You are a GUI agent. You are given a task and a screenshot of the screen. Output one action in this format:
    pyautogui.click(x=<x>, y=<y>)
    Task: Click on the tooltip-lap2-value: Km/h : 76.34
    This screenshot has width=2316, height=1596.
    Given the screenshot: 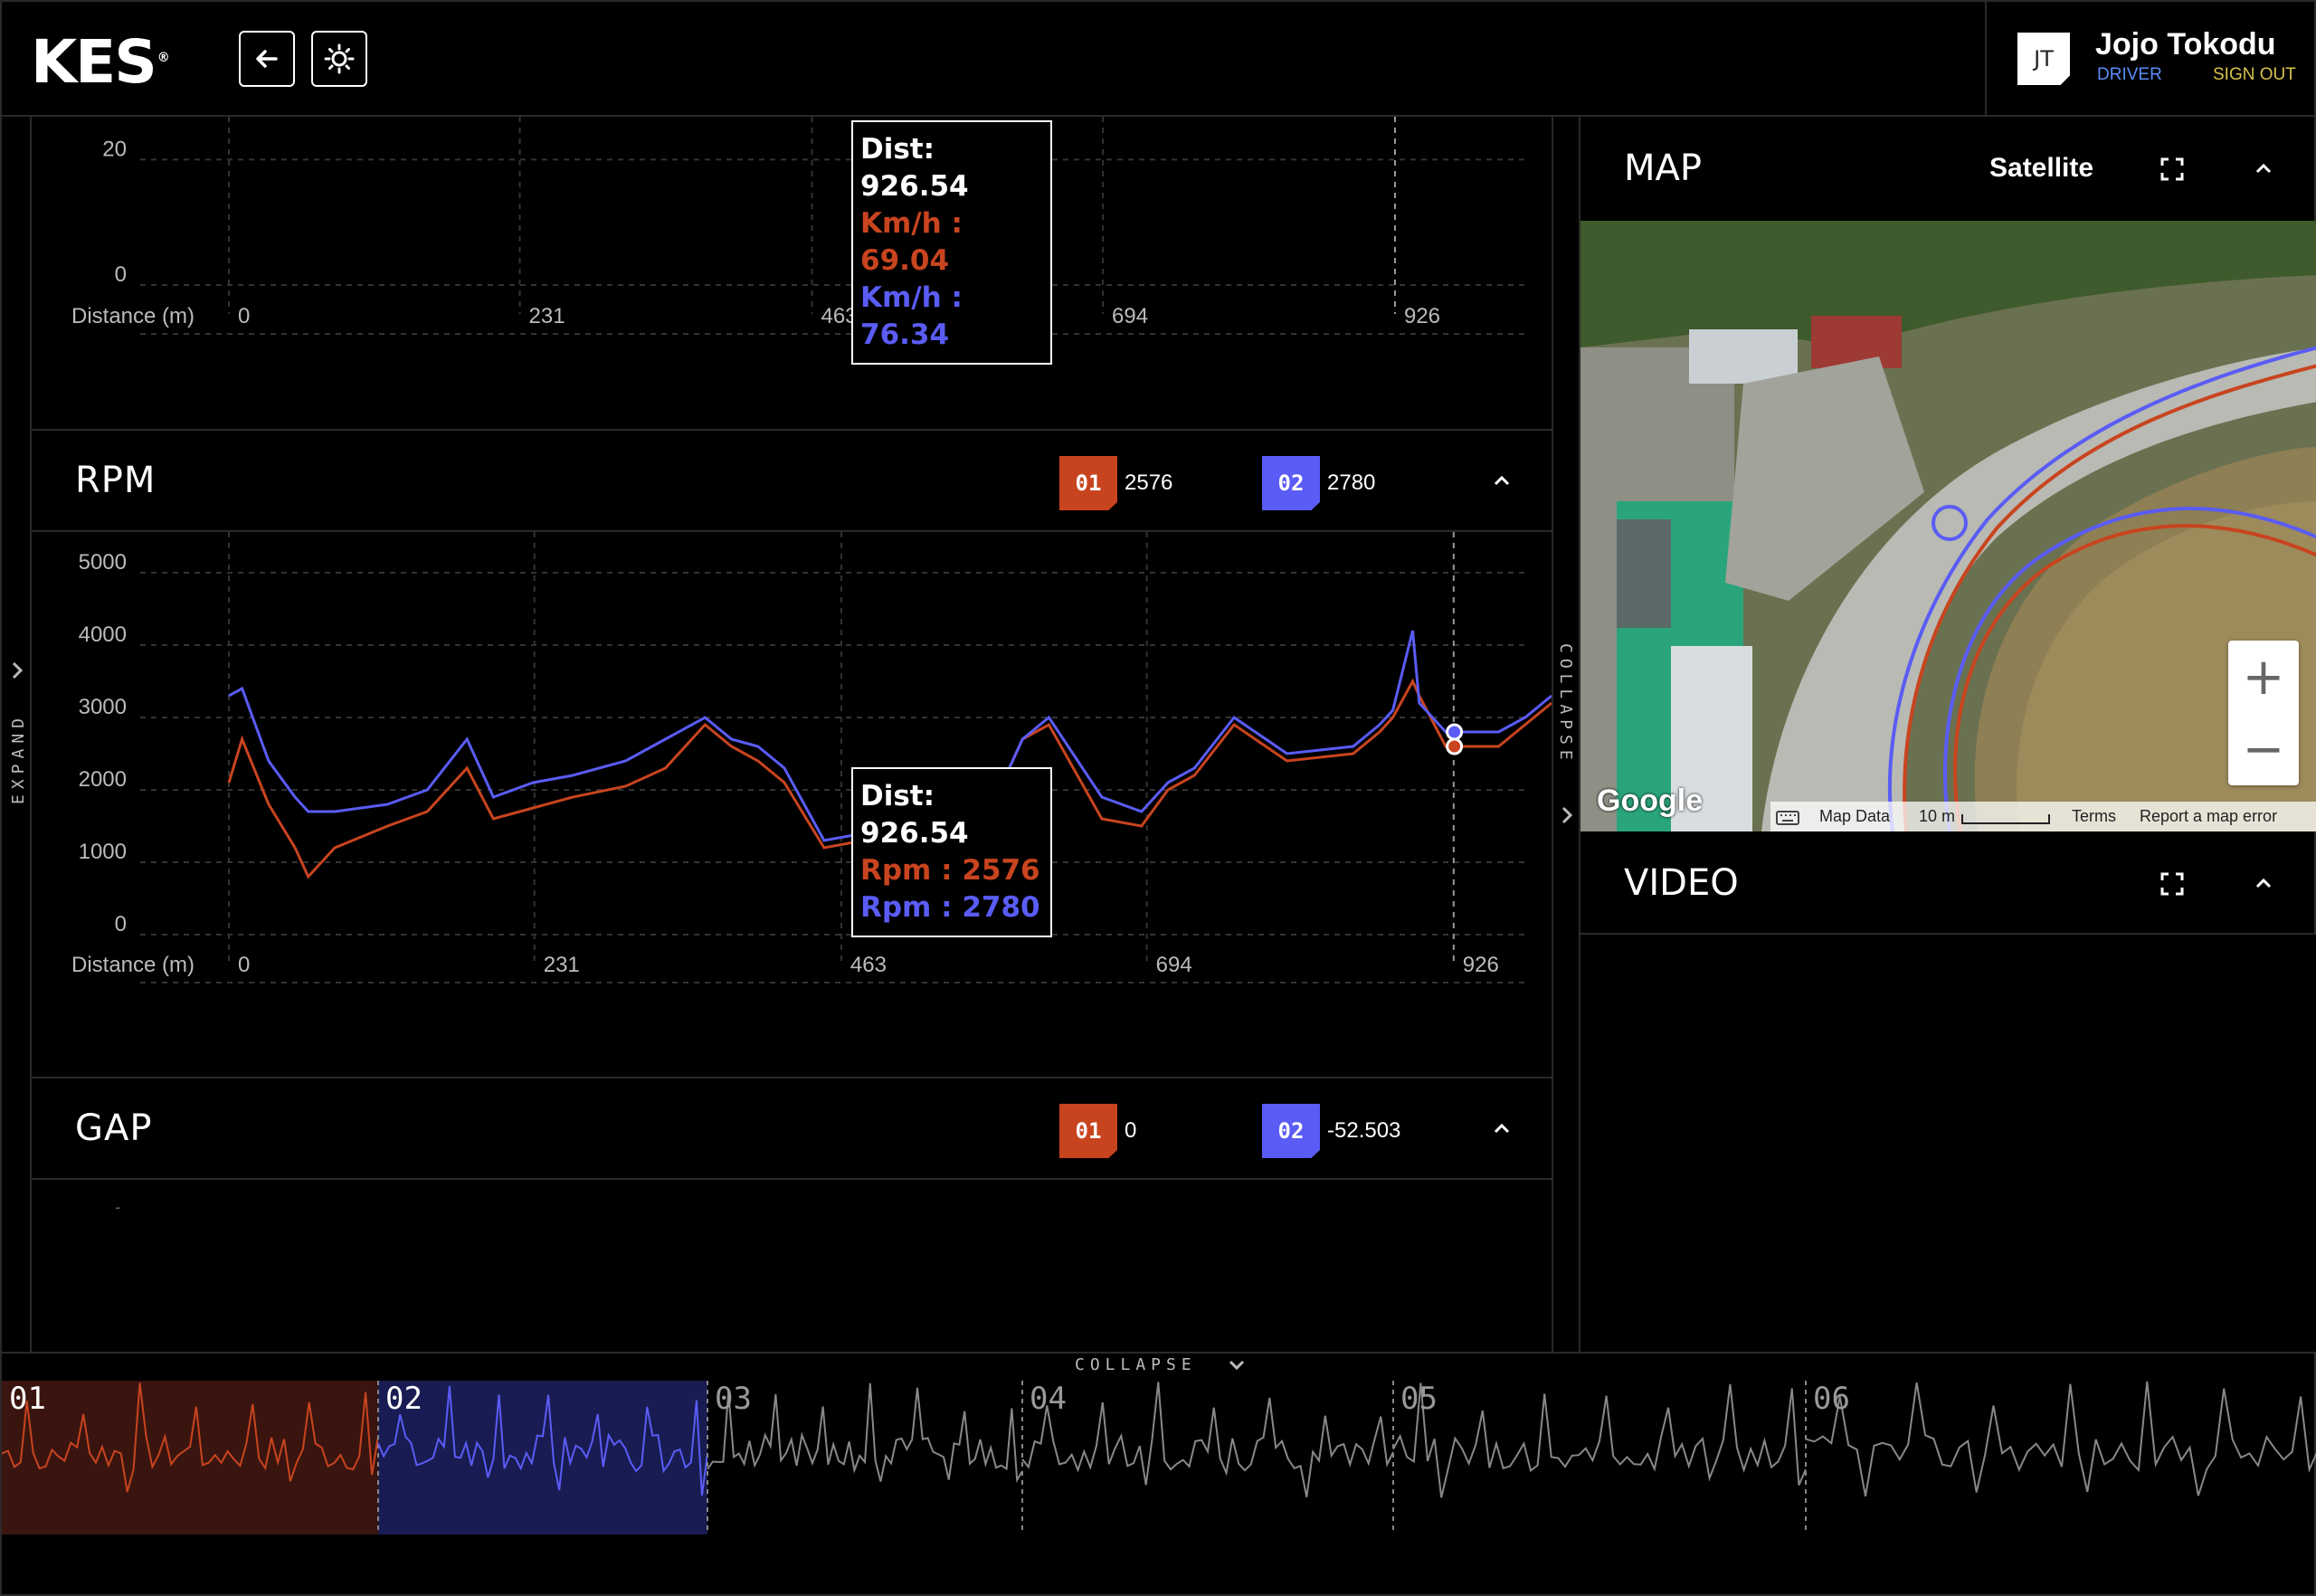 What is the action you would take?
    pyautogui.click(x=911, y=316)
    